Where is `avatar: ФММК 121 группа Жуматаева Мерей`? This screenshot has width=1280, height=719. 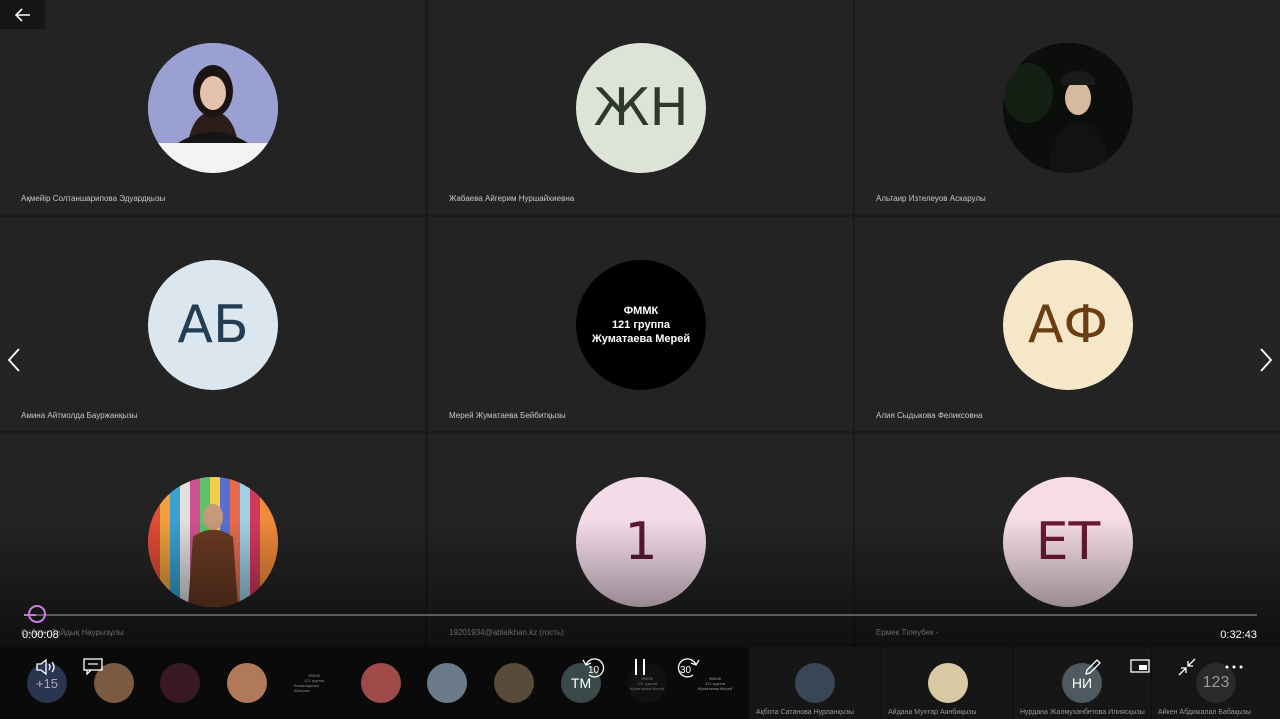
avatar: ФММК 121 группа Жуматаева Мерей is located at coordinates (641, 325).